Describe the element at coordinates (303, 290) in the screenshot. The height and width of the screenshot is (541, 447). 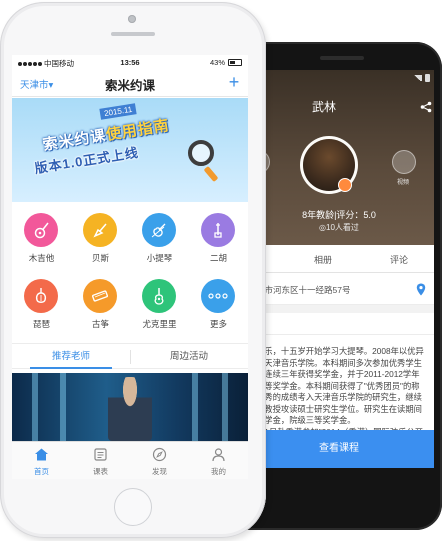
I see `address-text: 津市河东区十一经路57号` at that location.